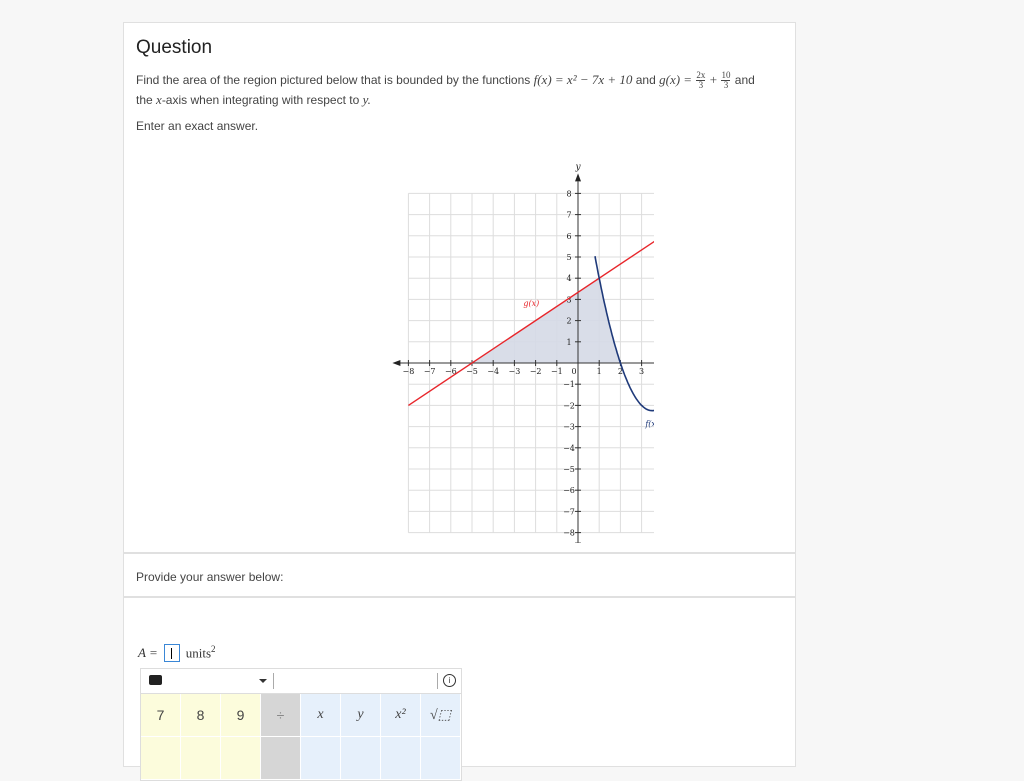 The height and width of the screenshot is (781, 1024). I want to click on x-tick-label: −5, so click(472, 371).